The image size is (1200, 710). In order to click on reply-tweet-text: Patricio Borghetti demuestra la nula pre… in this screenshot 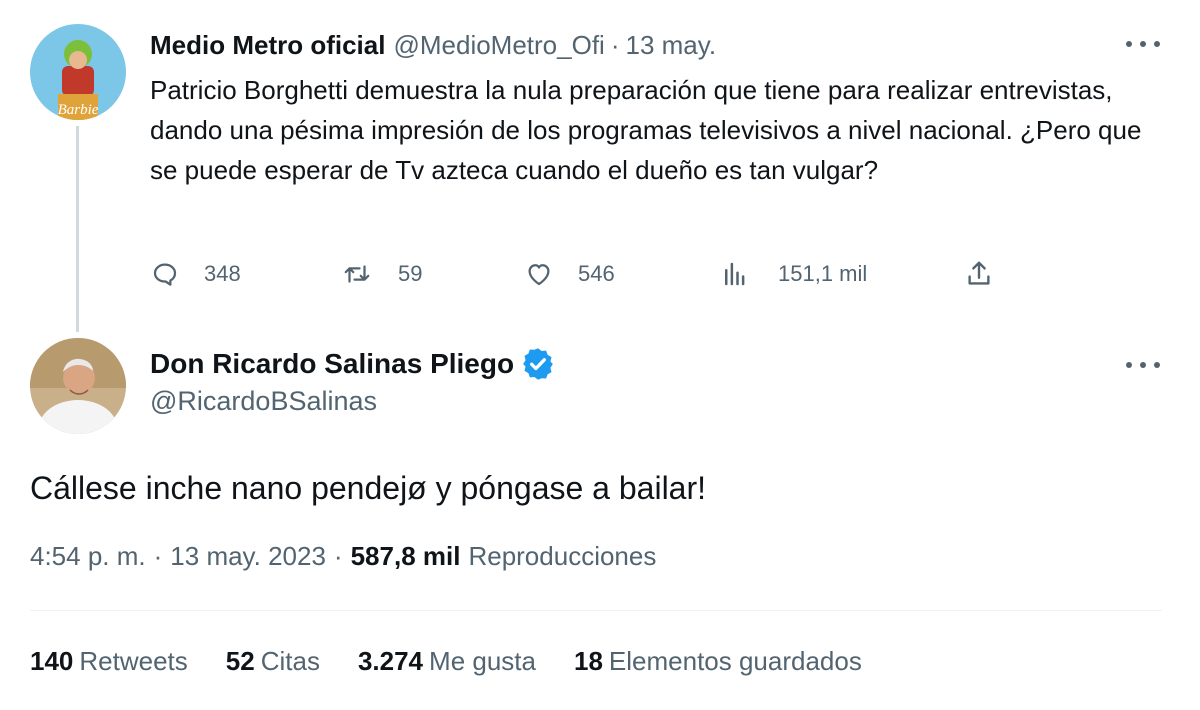, I will do `click(646, 130)`.